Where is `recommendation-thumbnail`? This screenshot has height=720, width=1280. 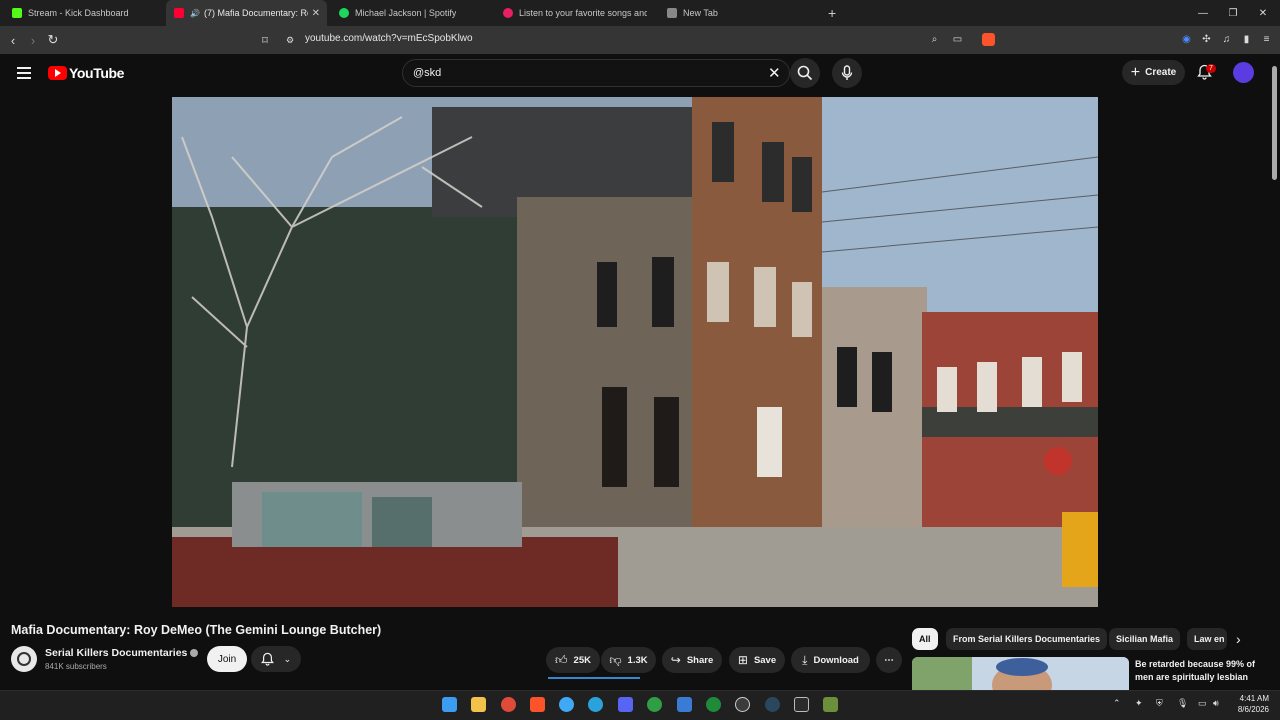
recommendation-thumbnail is located at coordinates (1020, 673).